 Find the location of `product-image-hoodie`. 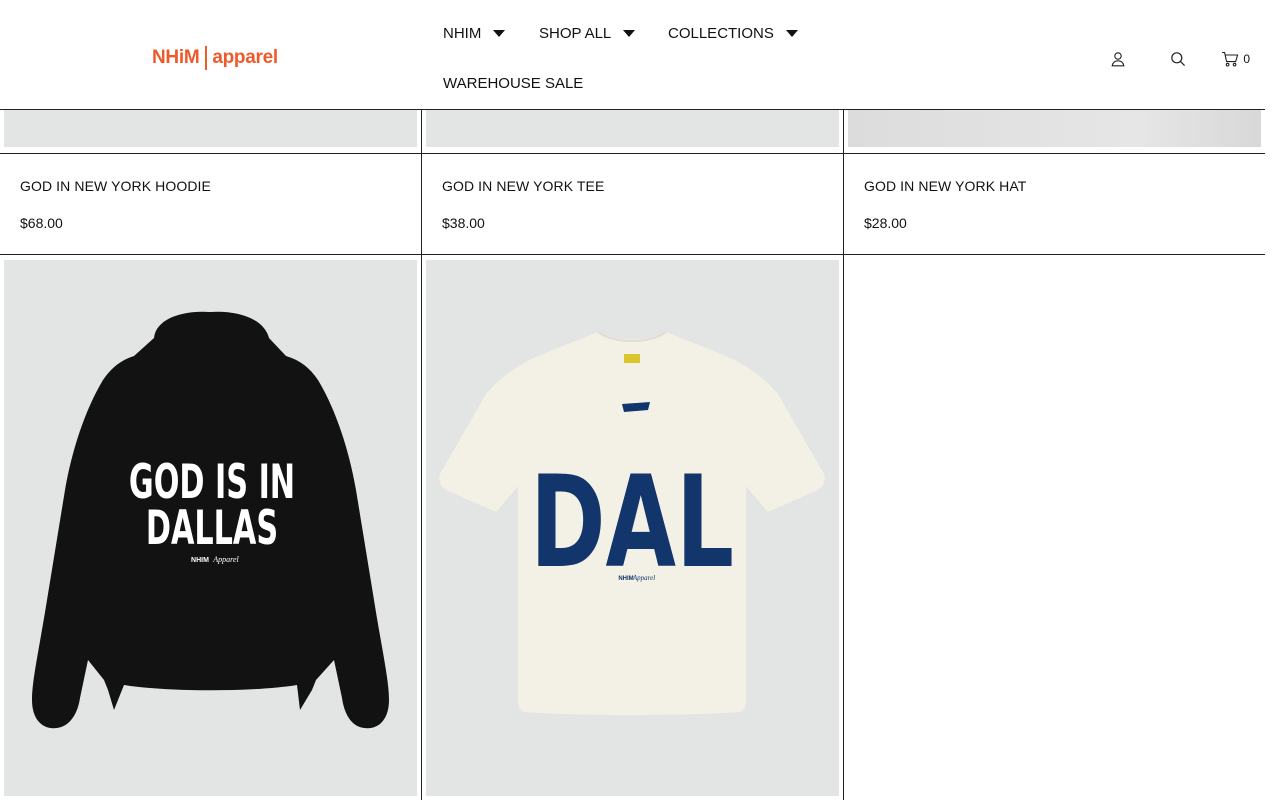

product-image-hoodie is located at coordinates (210, 128).